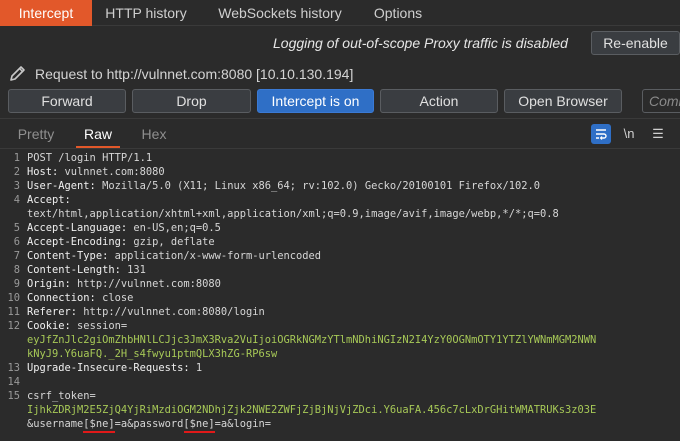 The width and height of the screenshot is (680, 441). Describe the element at coordinates (340, 354) in the screenshot. I see `code-line: kNyJ9.Y6uaFQ._2H_s4fwyu1ptmQLX3hZG-RP6sw` at that location.